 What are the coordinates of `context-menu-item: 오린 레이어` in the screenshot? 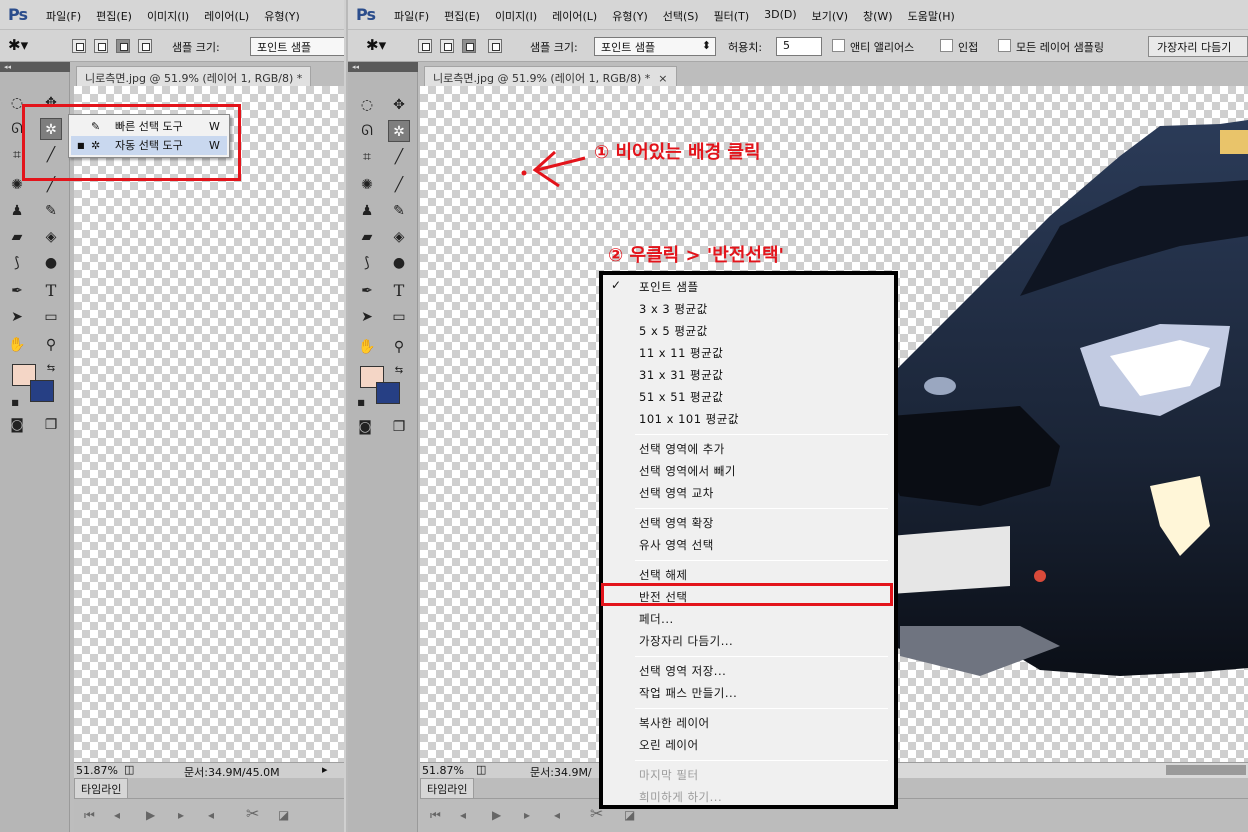 It's located at (749, 745).